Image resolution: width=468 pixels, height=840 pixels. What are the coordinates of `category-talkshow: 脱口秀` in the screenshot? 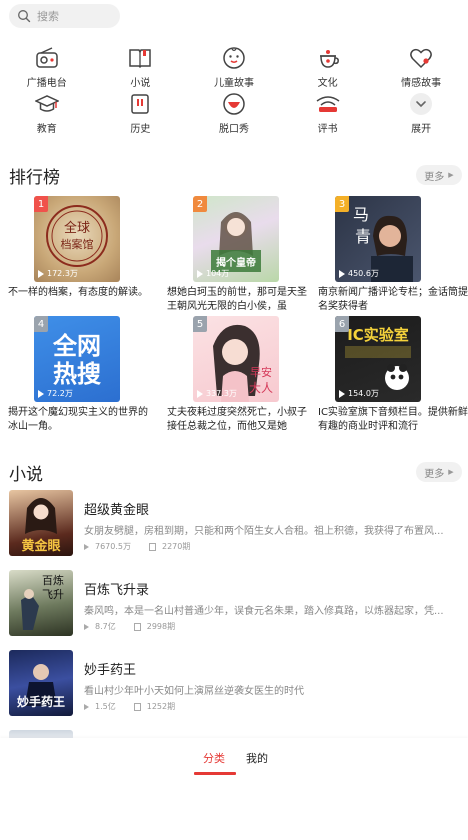 It's located at (234, 113).